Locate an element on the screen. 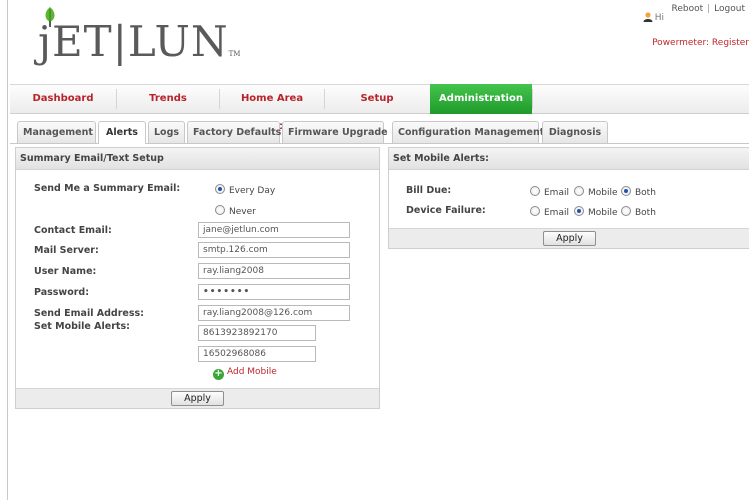  mobile-alerts-footer: Apply is located at coordinates (569, 238).